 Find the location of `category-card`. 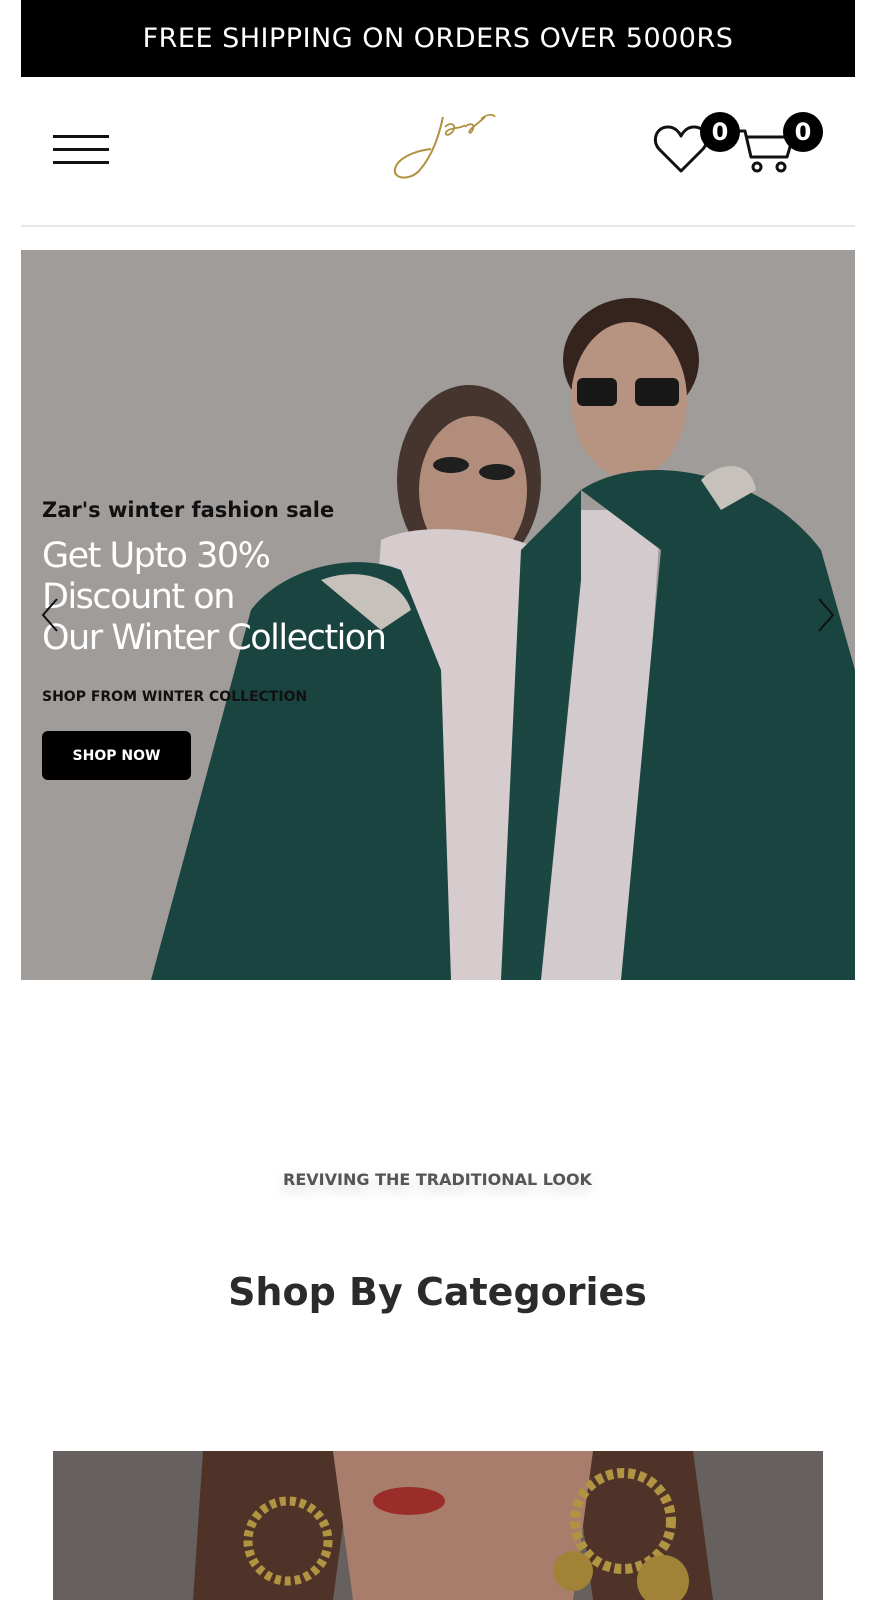

category-card is located at coordinates (438, 1525).